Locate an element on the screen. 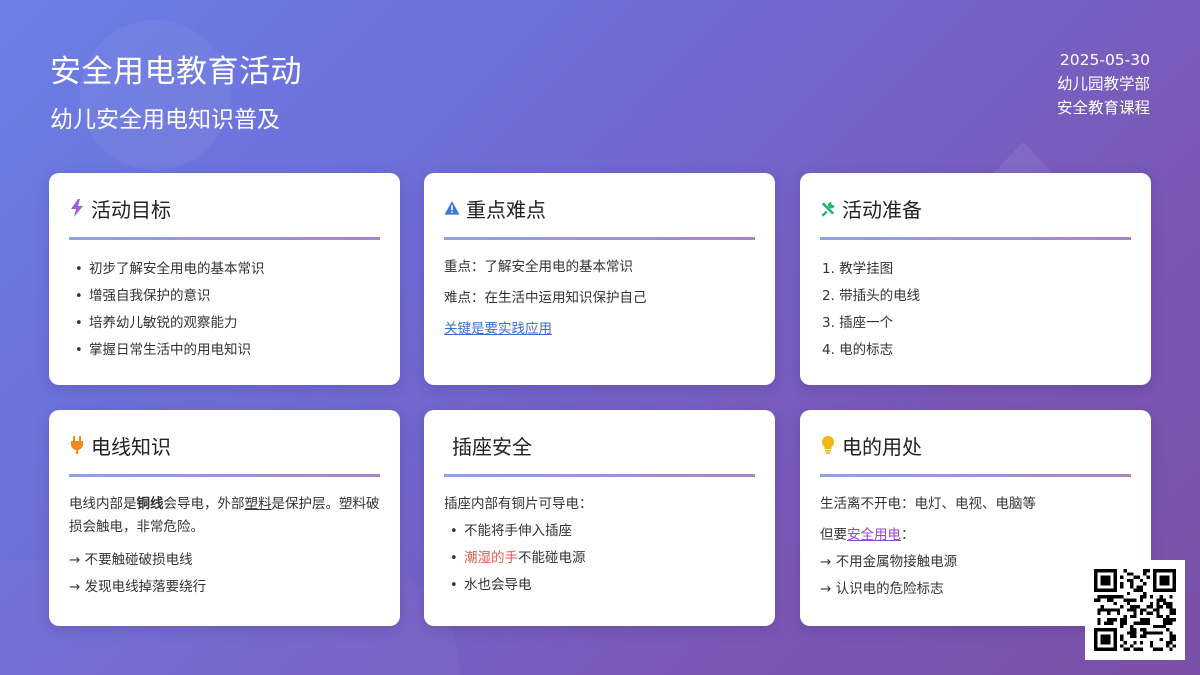 The width and height of the screenshot is (1200, 675). difficulty-text: 难点：在生活中运用知识保护自己 is located at coordinates (545, 298).